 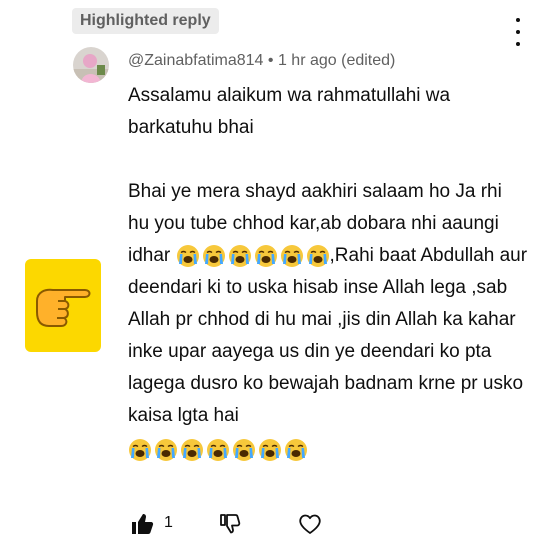 I want to click on like-button, so click(x=142, y=524).